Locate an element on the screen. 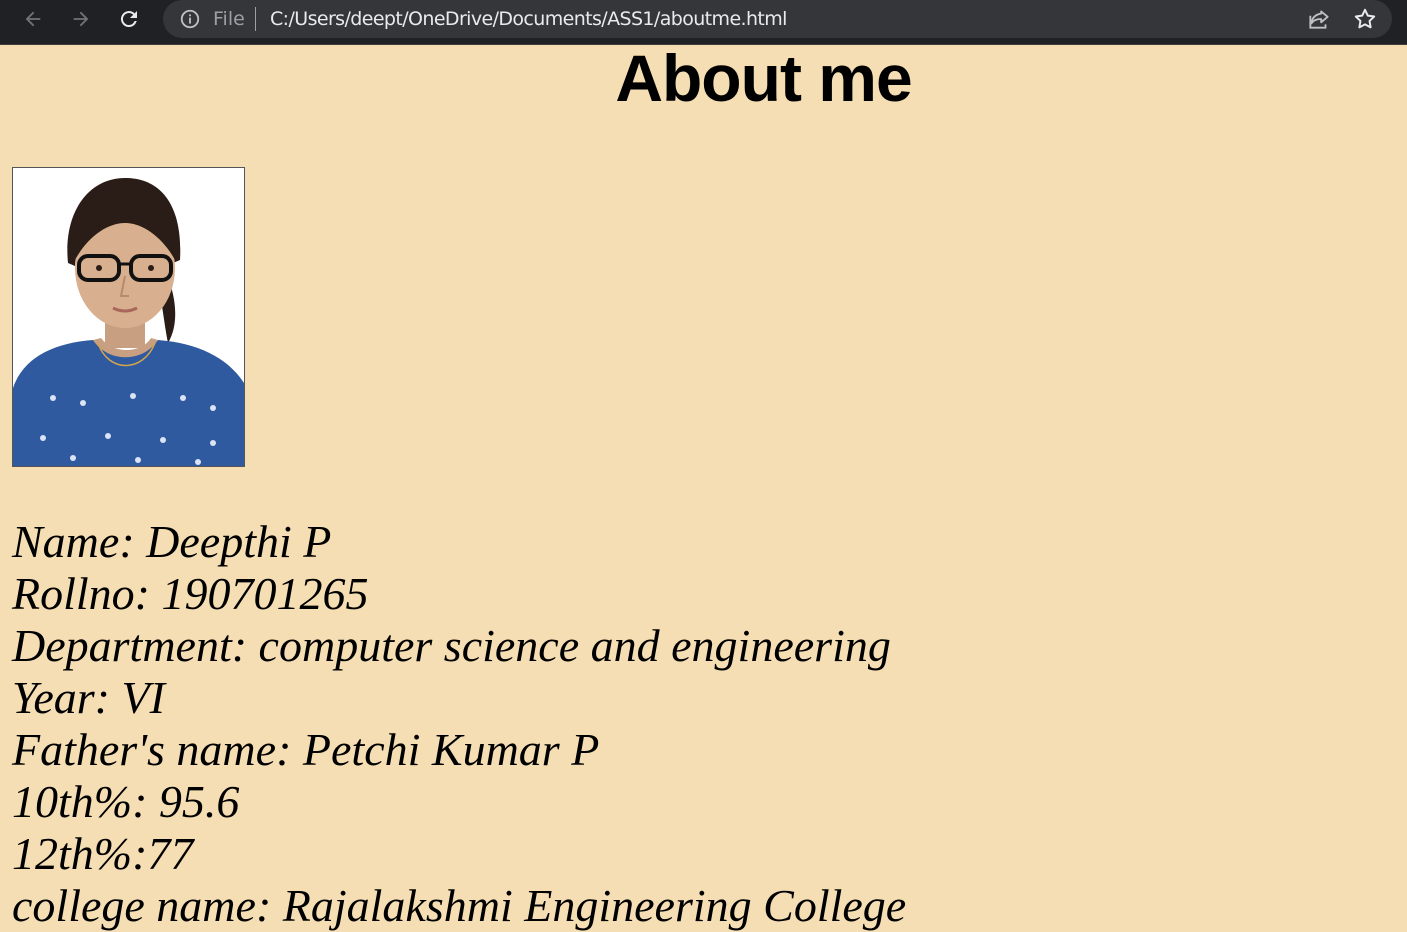  reload-button is located at coordinates (129, 19).